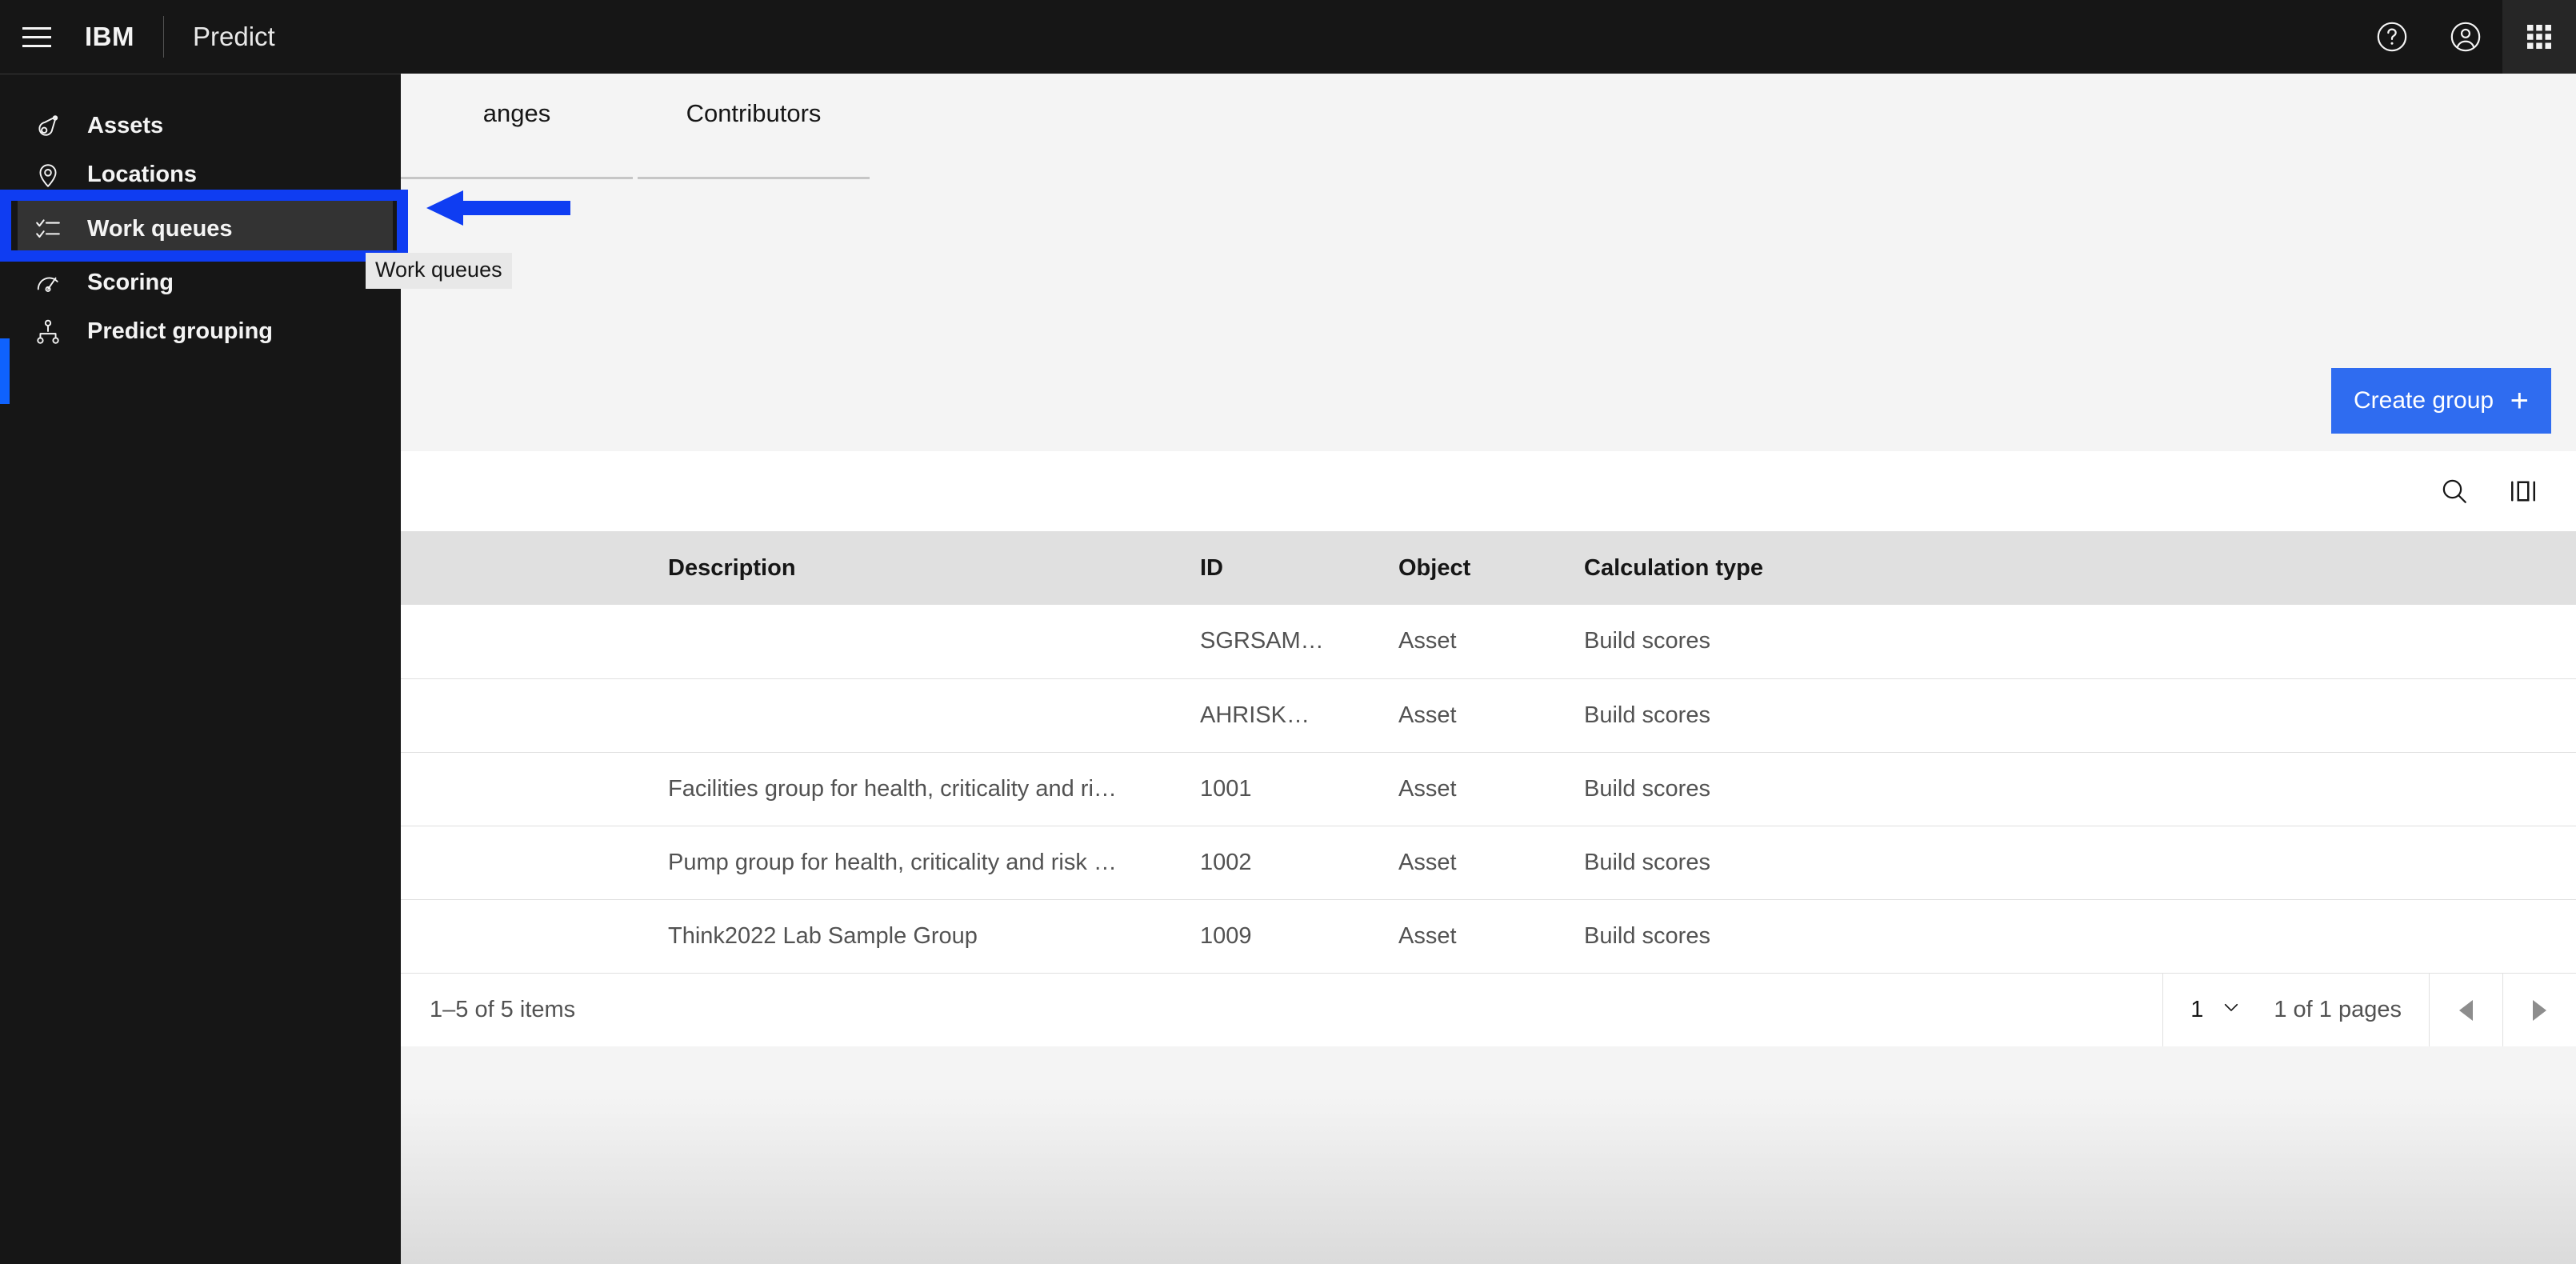  What do you see at coordinates (529, 568) in the screenshot?
I see `column-header-select` at bounding box center [529, 568].